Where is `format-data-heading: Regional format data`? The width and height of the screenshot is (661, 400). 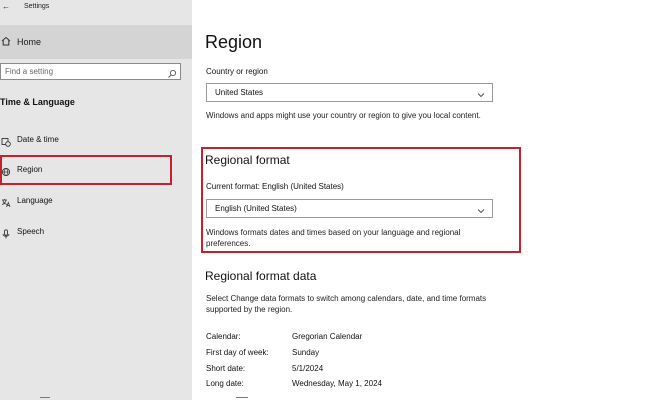 format-data-heading: Regional format data is located at coordinates (261, 276).